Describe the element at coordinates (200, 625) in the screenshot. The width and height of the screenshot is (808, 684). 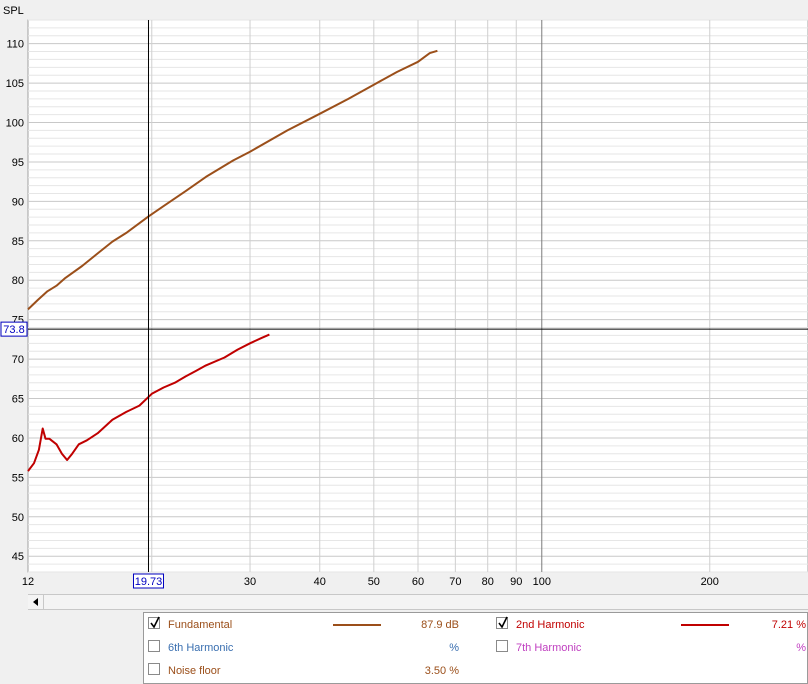
I see `fundamental-label: Fundamental` at that location.